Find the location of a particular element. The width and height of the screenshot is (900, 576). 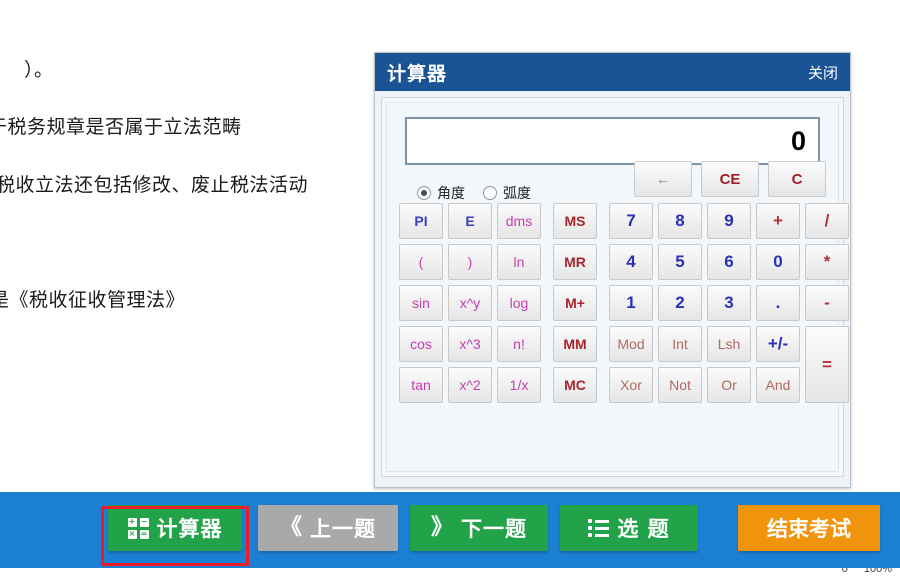

document-line: 是《税收征收管理法》 is located at coordinates (93, 300).